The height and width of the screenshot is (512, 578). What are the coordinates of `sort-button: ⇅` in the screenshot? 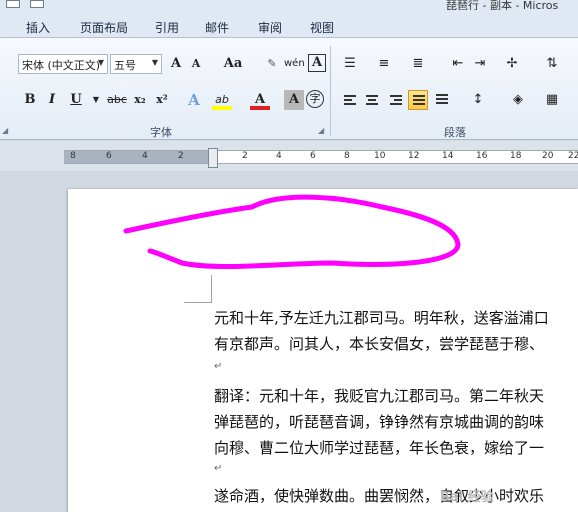 It's located at (552, 64).